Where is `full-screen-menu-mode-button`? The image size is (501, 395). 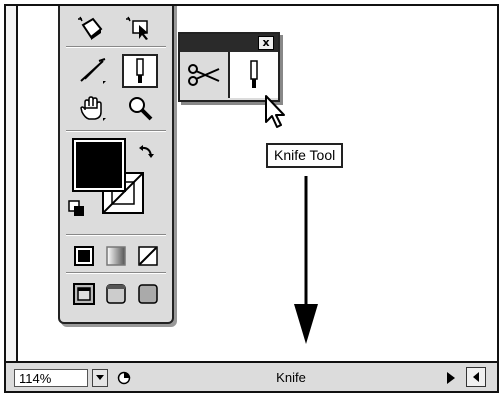 full-screen-menu-mode-button is located at coordinates (116, 294).